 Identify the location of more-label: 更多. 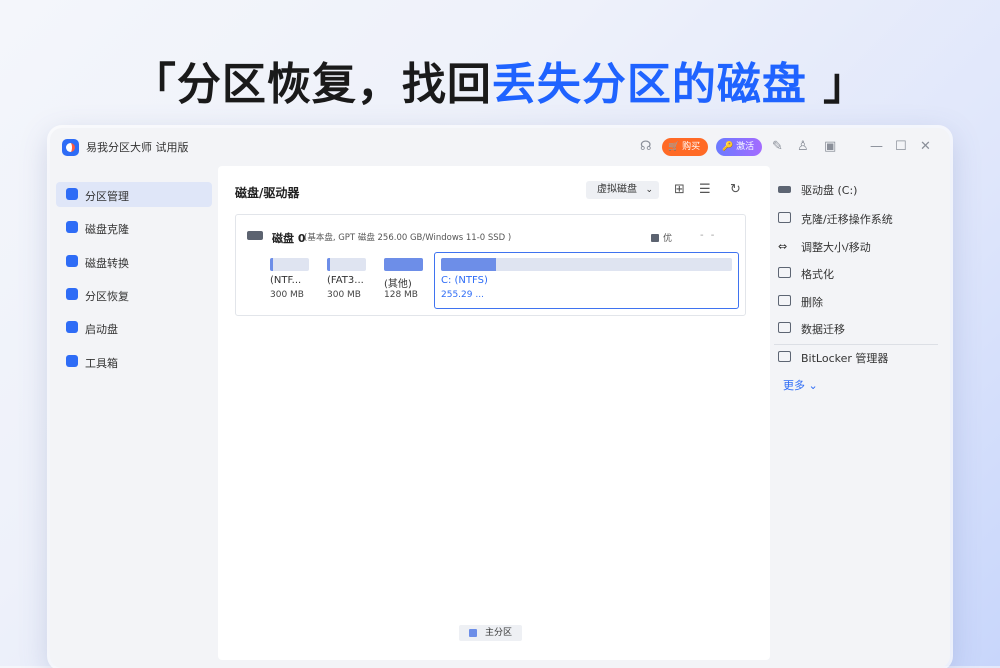
(794, 385).